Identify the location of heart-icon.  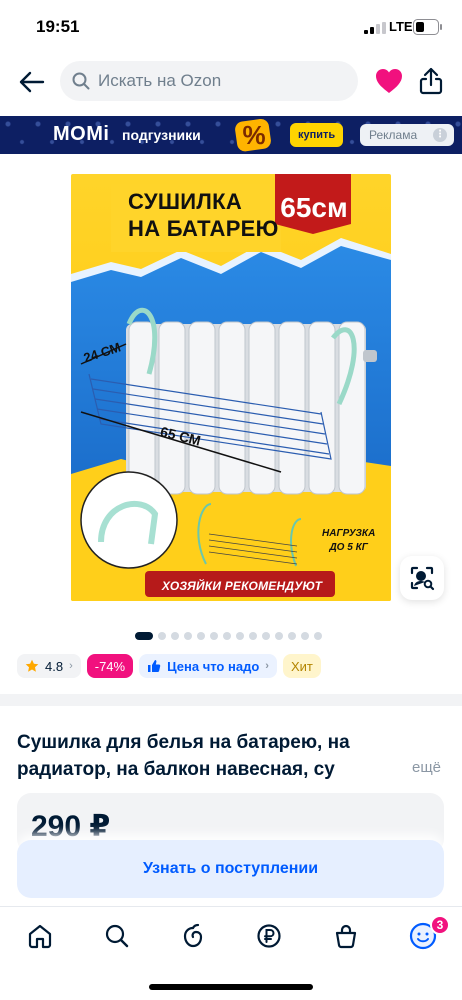
(389, 81).